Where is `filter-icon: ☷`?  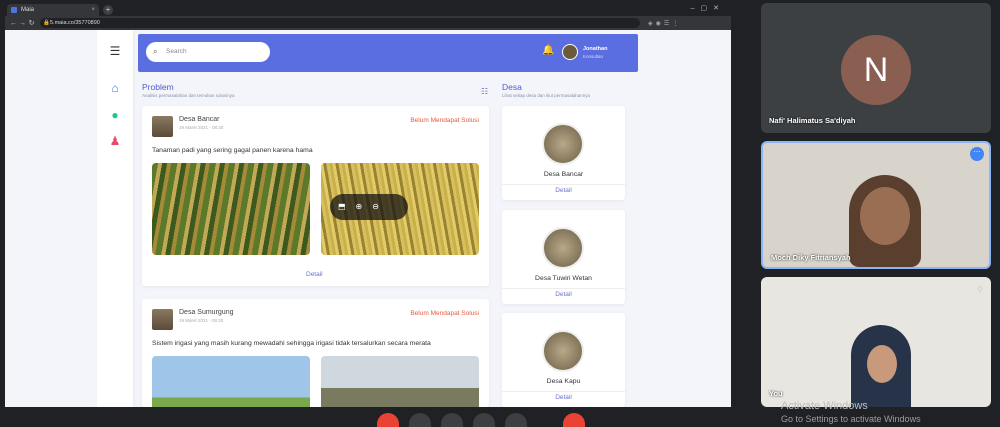 filter-icon: ☷ is located at coordinates (484, 91).